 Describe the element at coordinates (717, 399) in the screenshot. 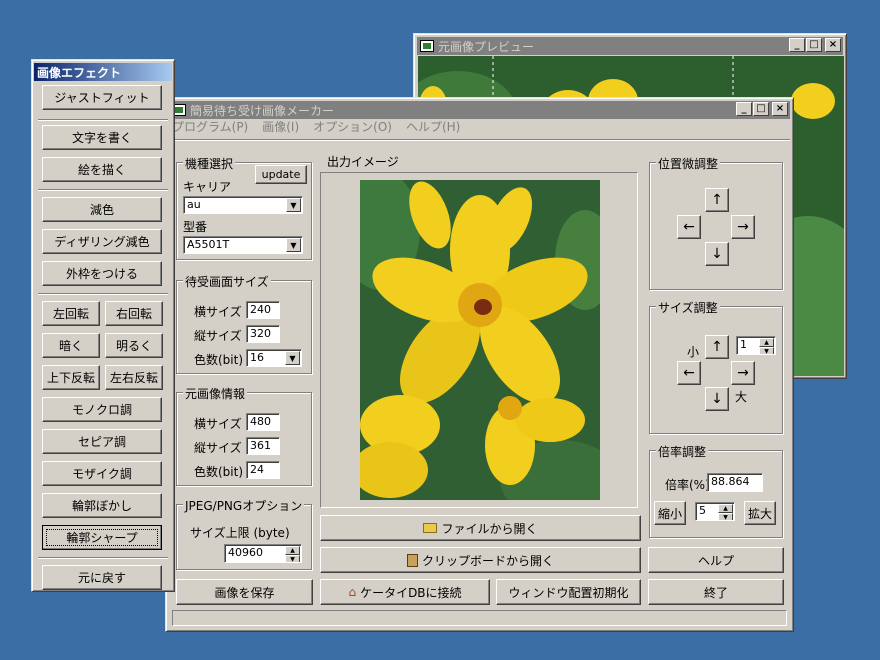

I see `size-down-button: ↓` at that location.